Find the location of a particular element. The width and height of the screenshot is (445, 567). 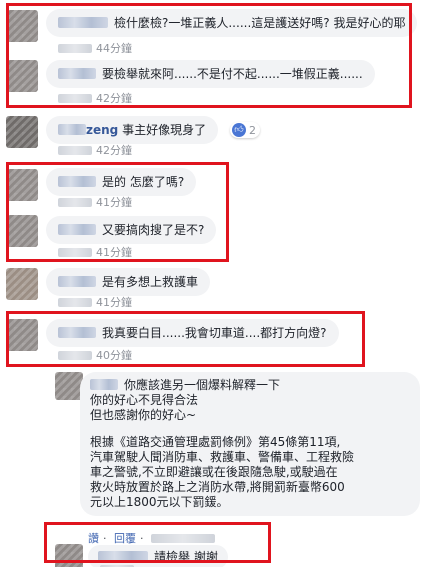

reaction-badge: 👍︎ 2 is located at coordinates (245, 130).